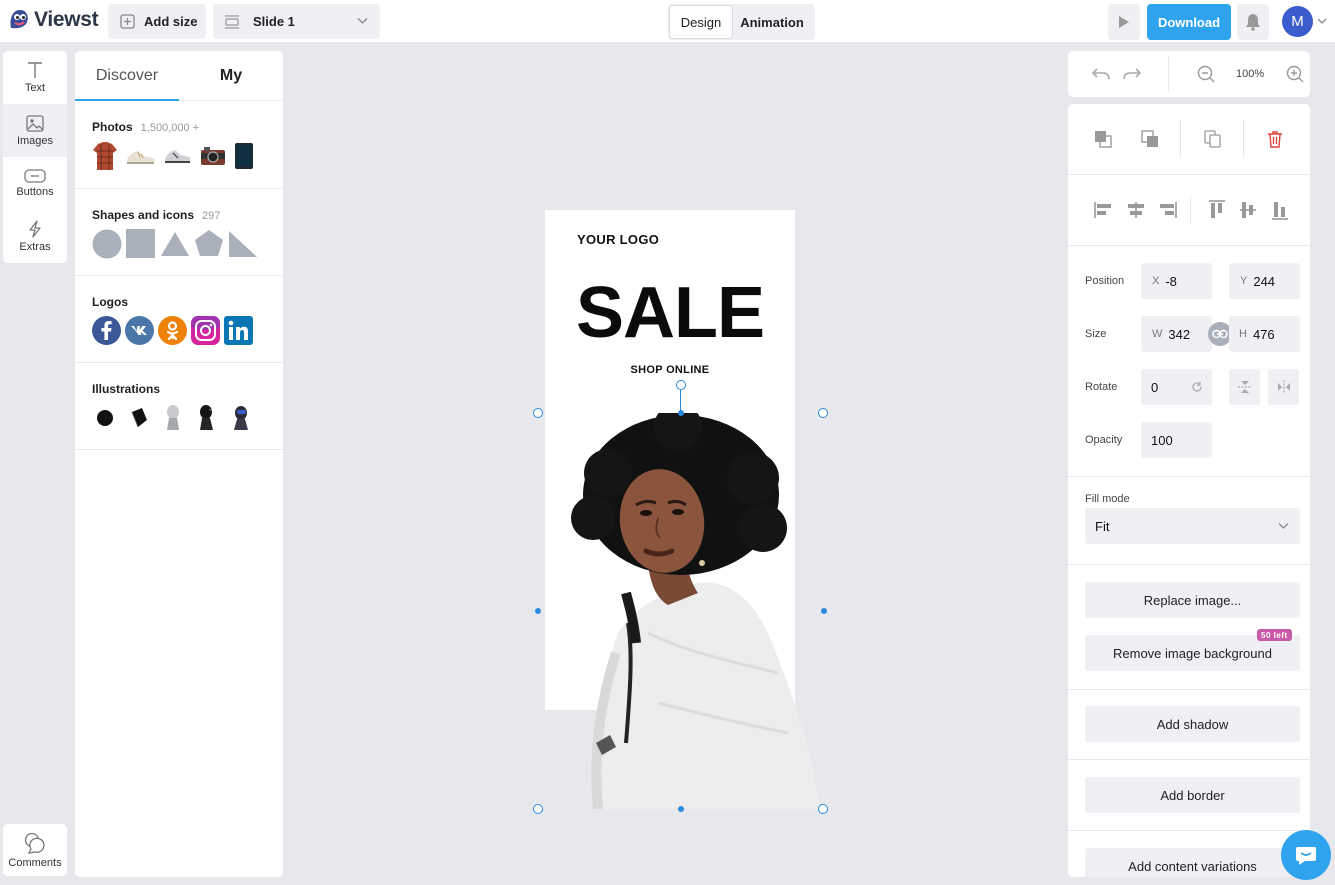 This screenshot has height=885, width=1335. I want to click on support-chat-button, so click(1306, 855).